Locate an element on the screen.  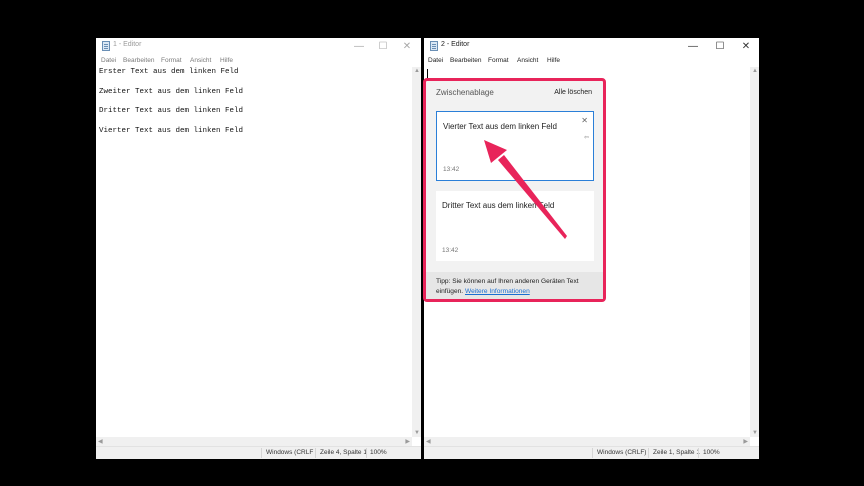
text-line: Dritter Text aus dem linken Feld is located at coordinates (171, 111).